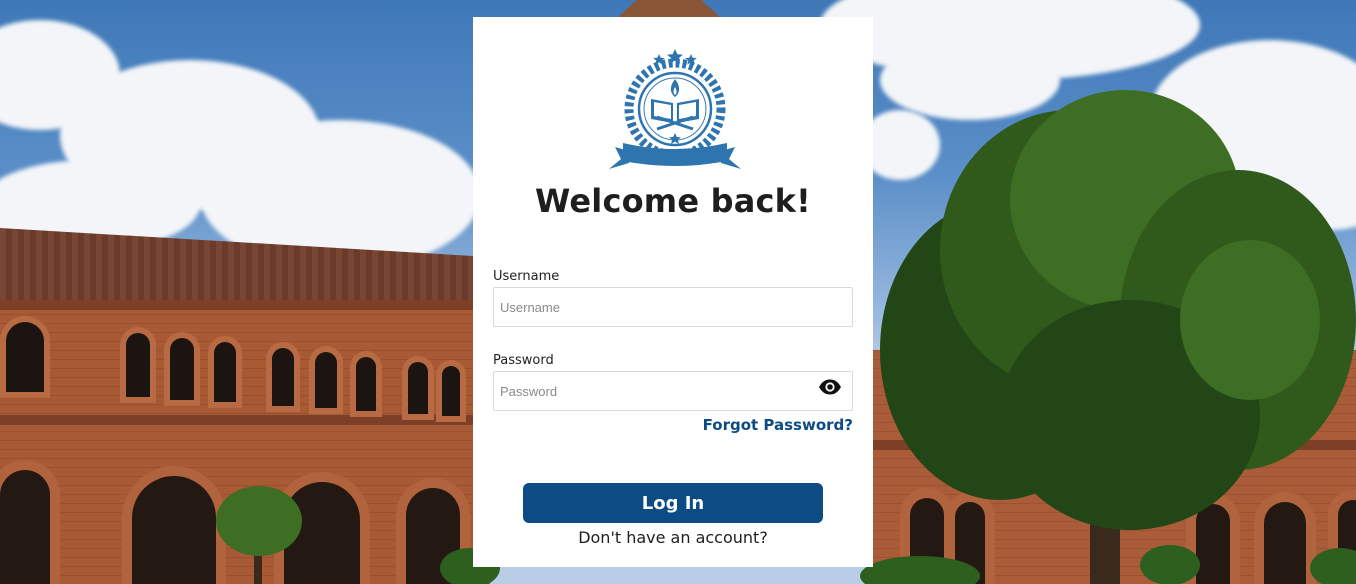  What do you see at coordinates (673, 537) in the screenshot?
I see `signup-link: Don't have an account?` at bounding box center [673, 537].